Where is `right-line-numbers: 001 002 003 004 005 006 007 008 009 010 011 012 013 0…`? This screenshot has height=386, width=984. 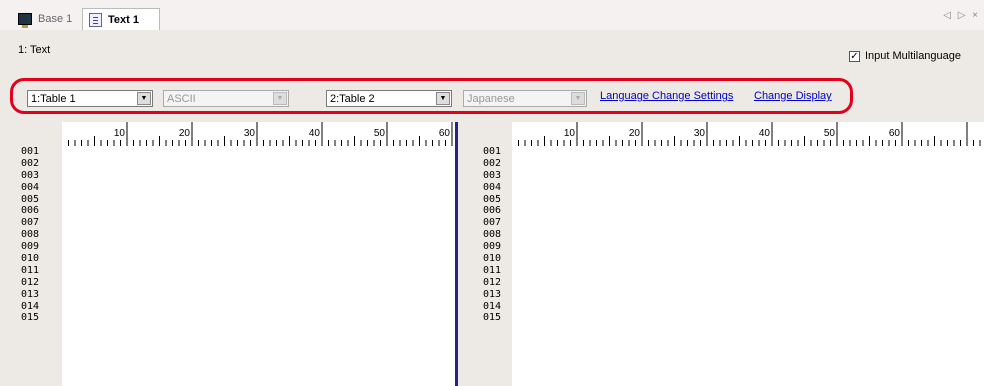 right-line-numbers: 001 002 003 004 005 006 007 008 009 010 011 012 013 0… is located at coordinates (487, 266).